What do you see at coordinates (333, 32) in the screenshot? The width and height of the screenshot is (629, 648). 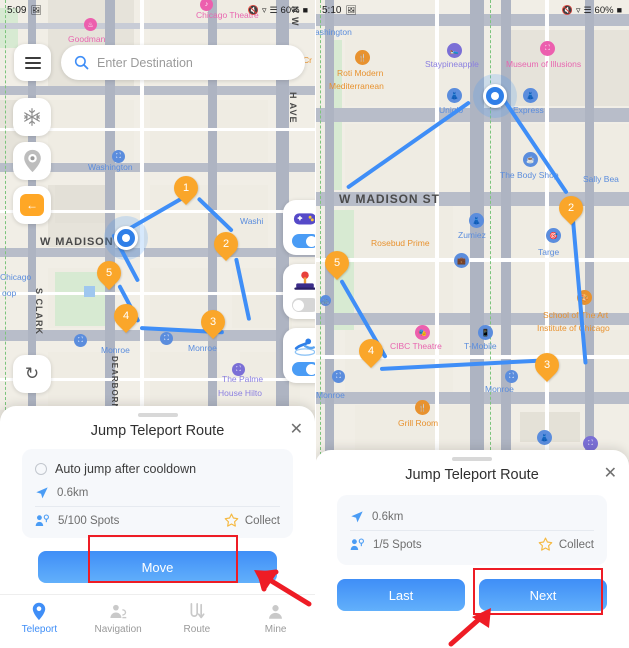 I see `map-label: ashington` at bounding box center [333, 32].